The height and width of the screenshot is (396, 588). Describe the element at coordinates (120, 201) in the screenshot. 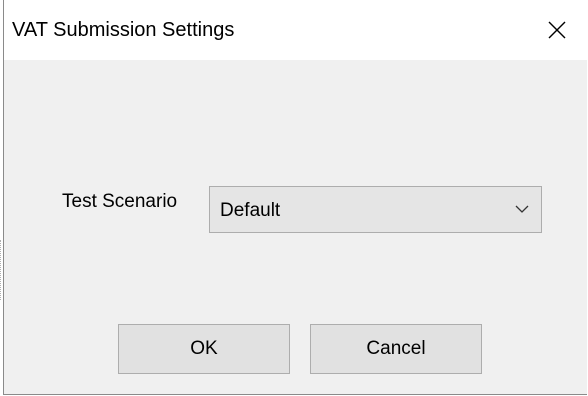

I see `test-scenario-label: Test Scenario` at that location.